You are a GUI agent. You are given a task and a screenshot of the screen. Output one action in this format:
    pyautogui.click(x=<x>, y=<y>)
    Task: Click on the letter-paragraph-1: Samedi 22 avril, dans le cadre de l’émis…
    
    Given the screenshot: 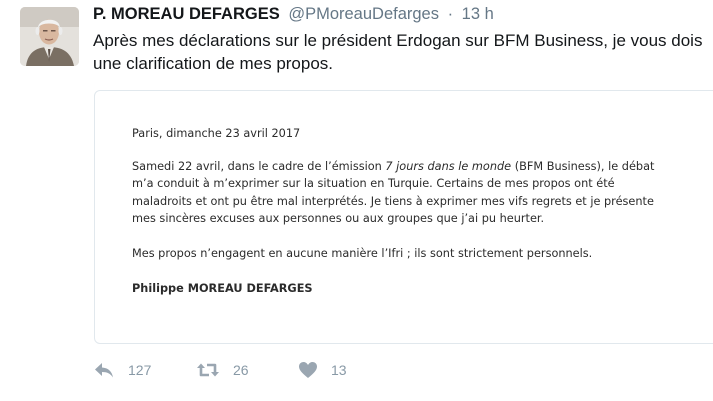 What is the action you would take?
    pyautogui.click(x=412, y=192)
    